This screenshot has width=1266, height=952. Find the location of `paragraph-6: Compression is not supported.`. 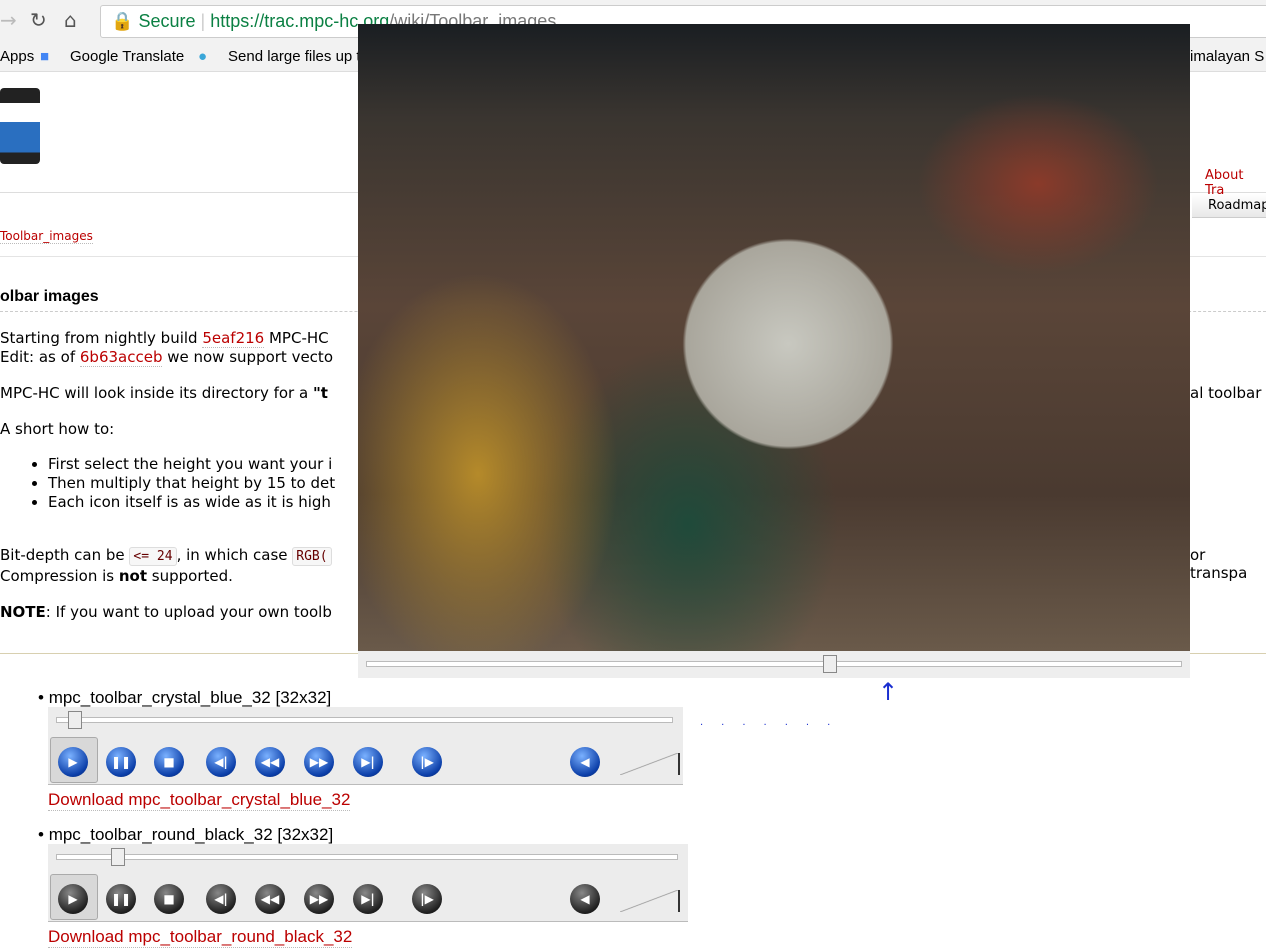

paragraph-6: Compression is not supported. is located at coordinates (116, 576).